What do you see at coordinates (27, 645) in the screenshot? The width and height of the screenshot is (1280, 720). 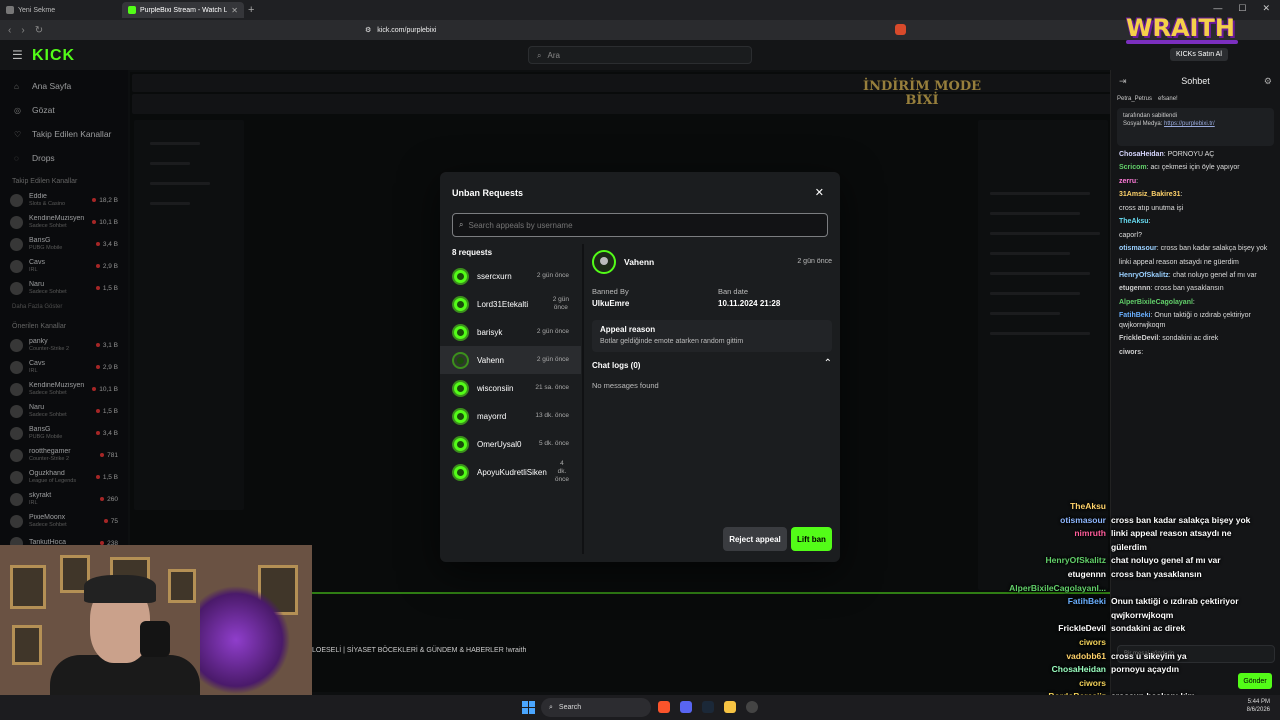 I see `picture-frame` at bounding box center [27, 645].